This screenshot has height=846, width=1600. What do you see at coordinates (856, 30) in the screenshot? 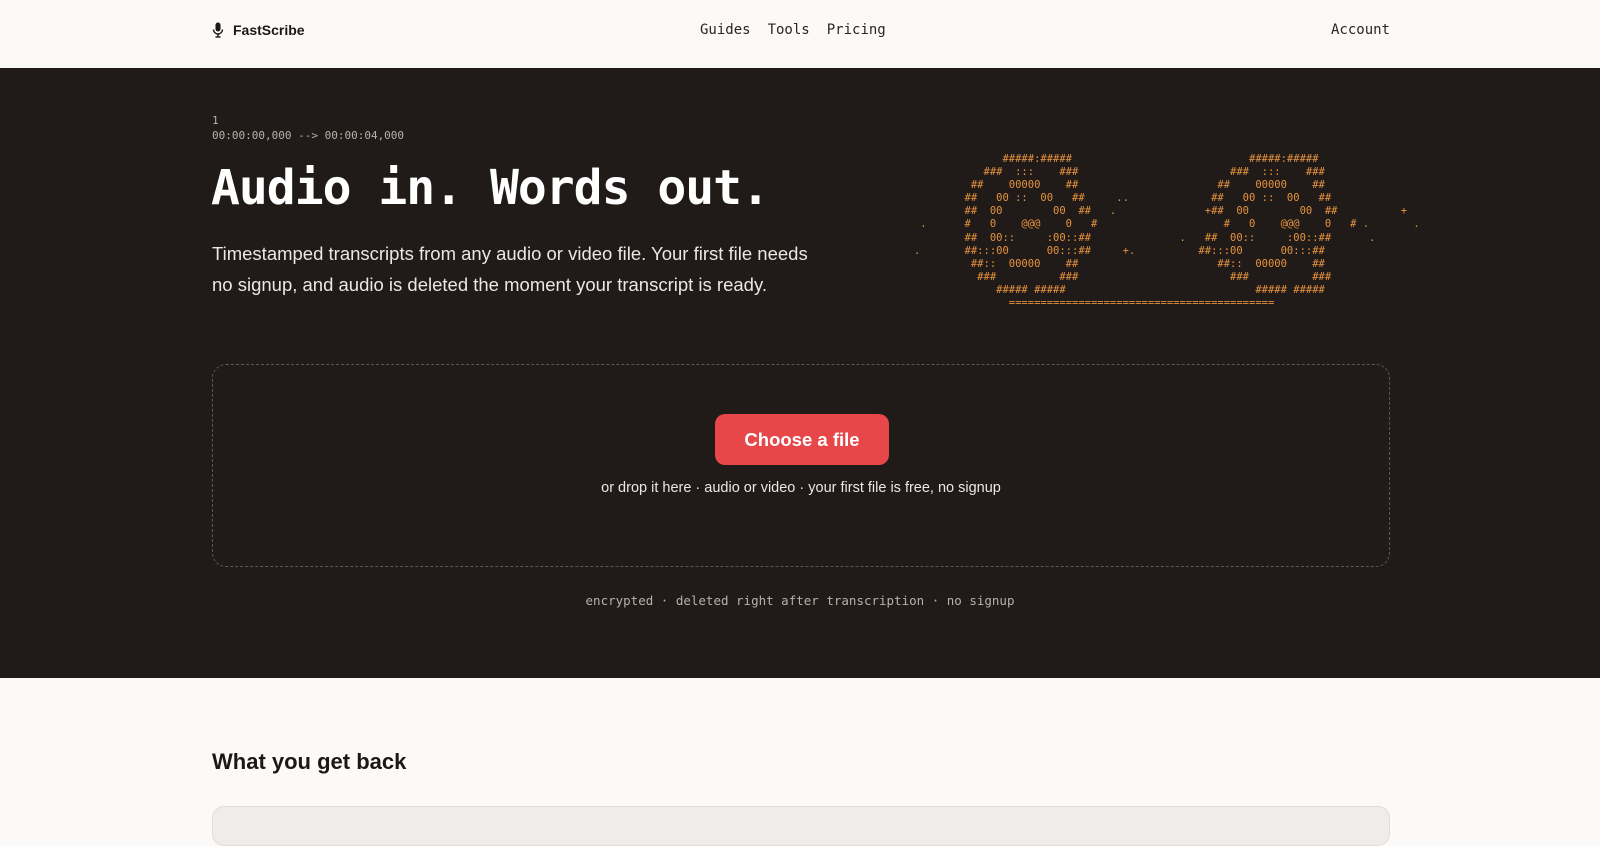
I see `nav-pricing-link: Pricing` at bounding box center [856, 30].